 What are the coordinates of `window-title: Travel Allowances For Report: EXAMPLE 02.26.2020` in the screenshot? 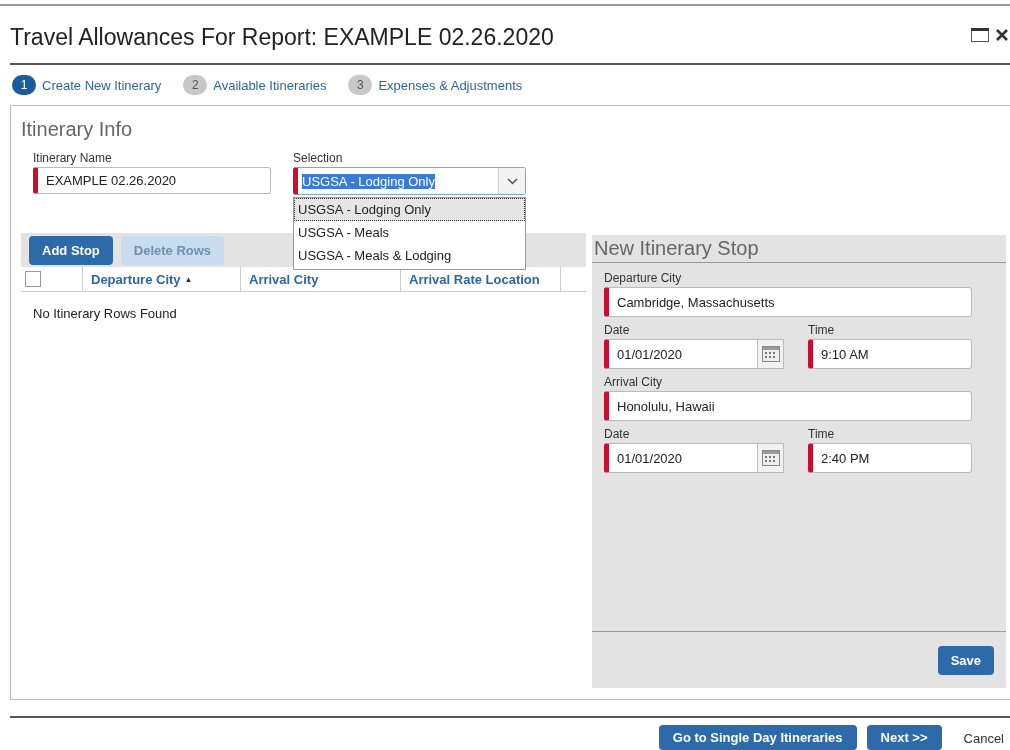 It's located at (282, 37).